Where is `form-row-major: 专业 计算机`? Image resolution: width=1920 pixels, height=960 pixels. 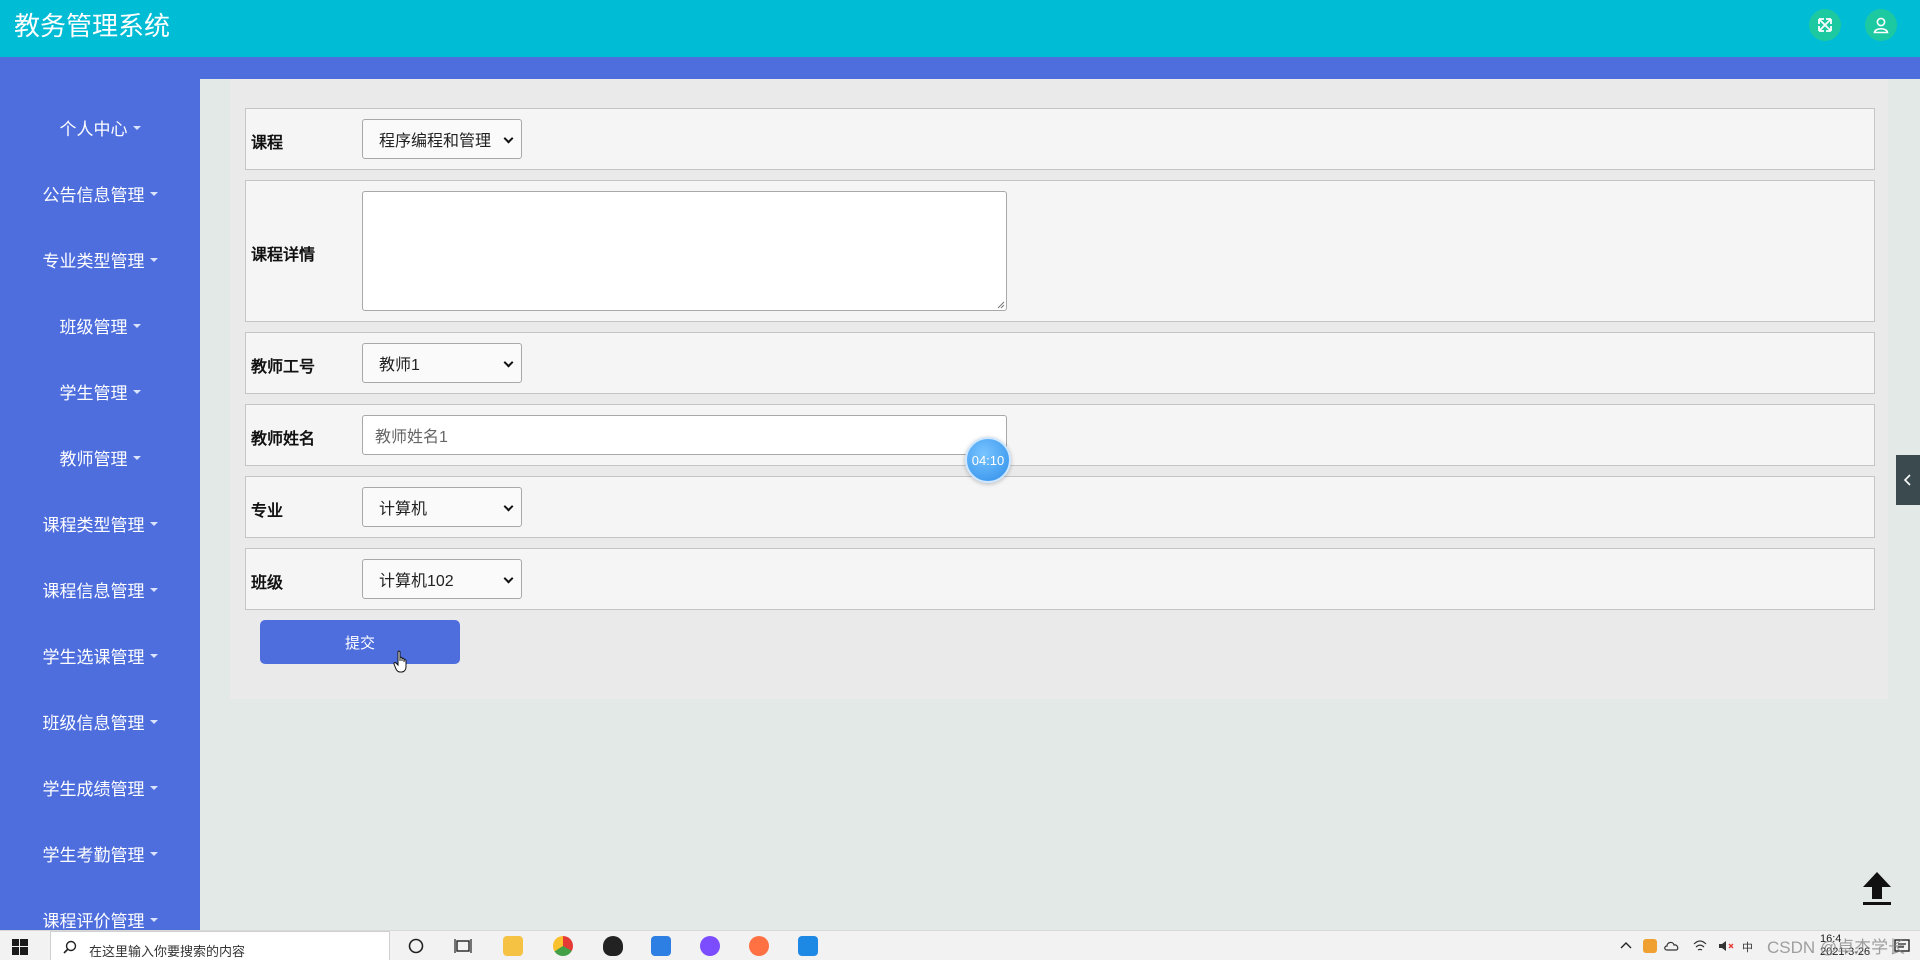 form-row-major: 专业 计算机 is located at coordinates (1060, 507).